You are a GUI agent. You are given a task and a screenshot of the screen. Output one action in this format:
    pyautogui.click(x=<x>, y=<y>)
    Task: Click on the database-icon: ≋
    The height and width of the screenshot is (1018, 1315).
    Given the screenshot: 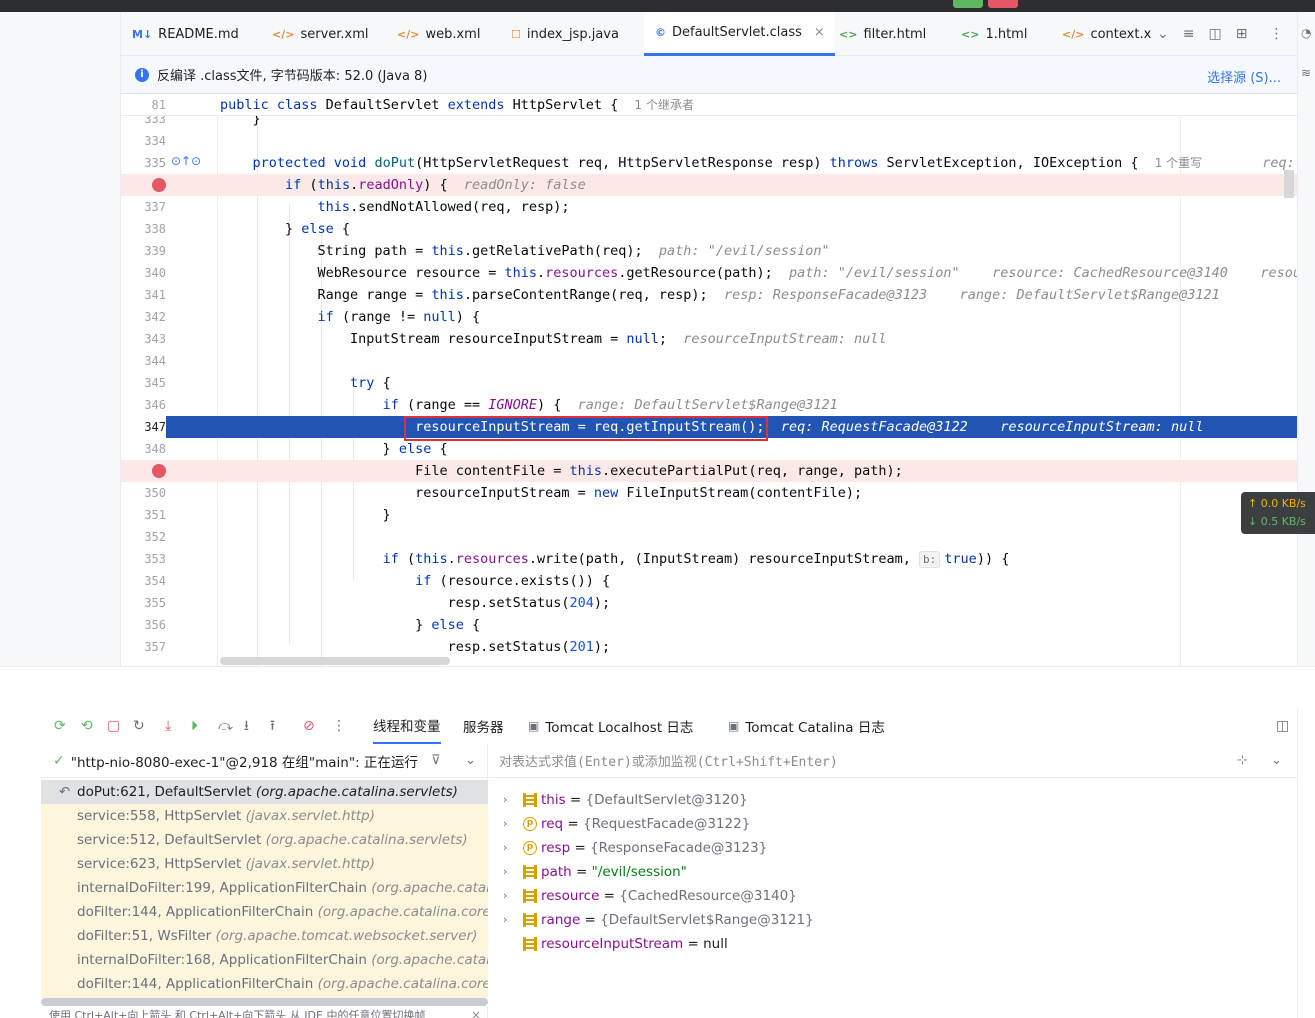 What is the action you would take?
    pyautogui.click(x=1306, y=73)
    